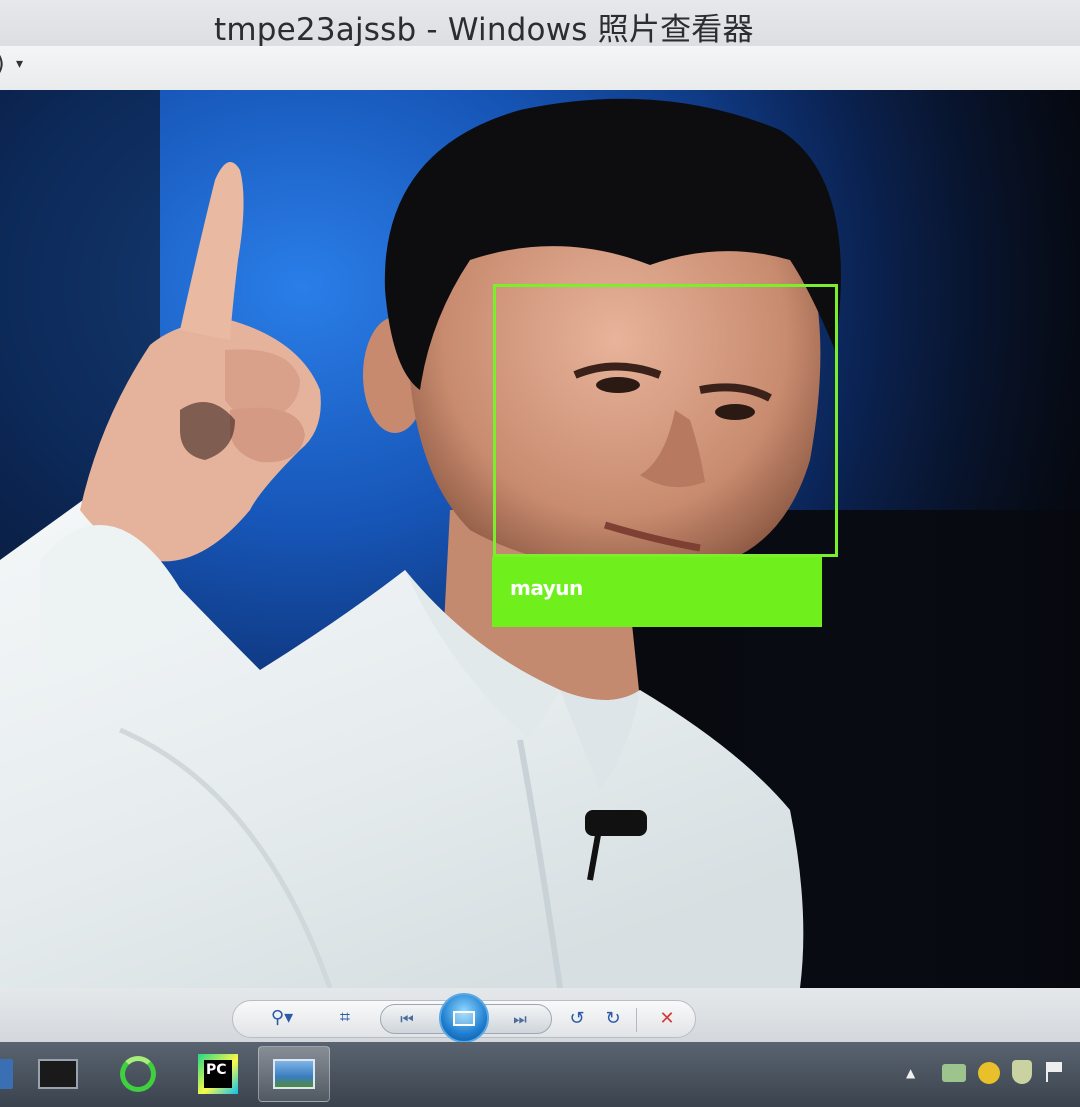  I want to click on face-label-bar: mayun, so click(657, 592).